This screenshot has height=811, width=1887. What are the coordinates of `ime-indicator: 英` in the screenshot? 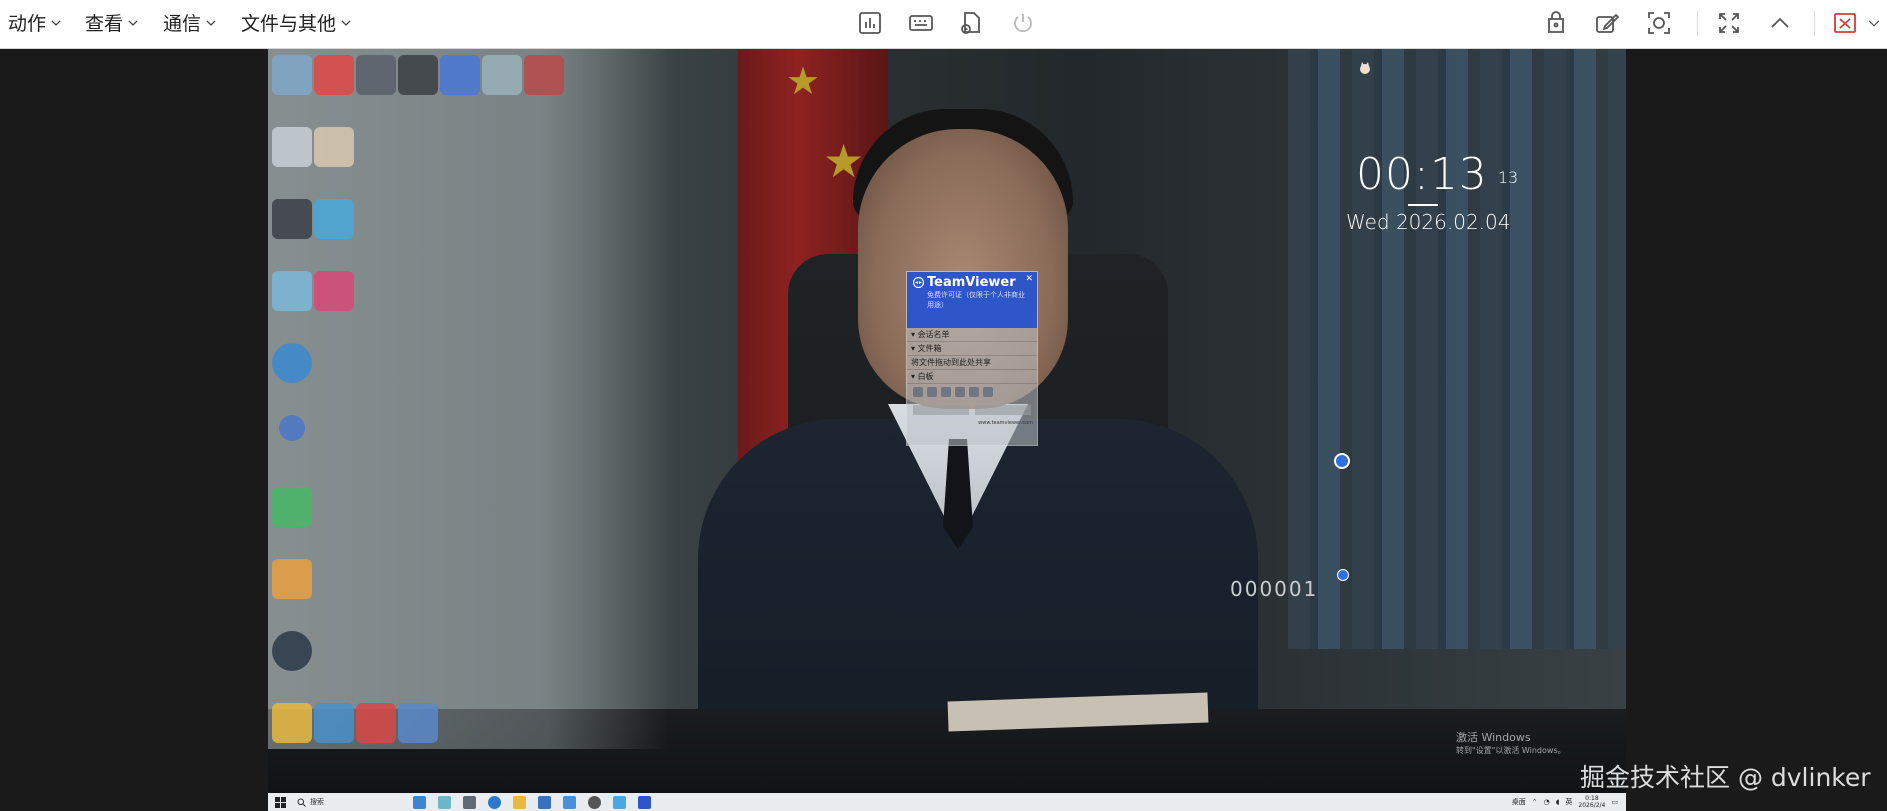 It's located at (1568, 802).